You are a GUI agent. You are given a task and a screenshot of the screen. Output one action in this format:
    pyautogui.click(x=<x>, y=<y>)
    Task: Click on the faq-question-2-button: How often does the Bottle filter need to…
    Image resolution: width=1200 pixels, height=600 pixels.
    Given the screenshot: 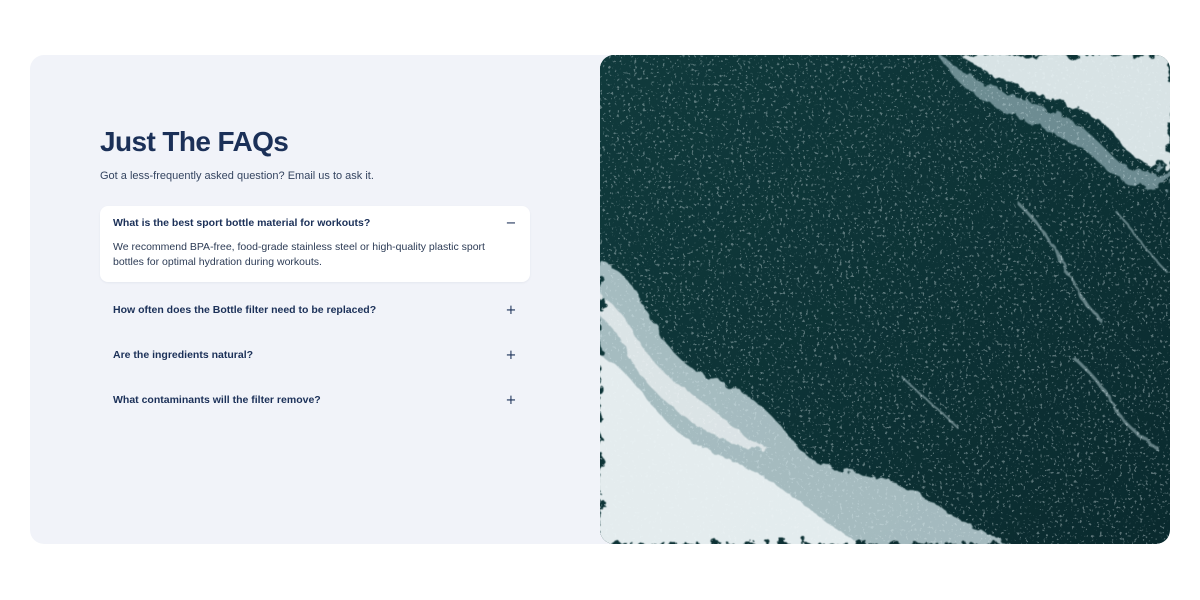 What is the action you would take?
    pyautogui.click(x=315, y=310)
    